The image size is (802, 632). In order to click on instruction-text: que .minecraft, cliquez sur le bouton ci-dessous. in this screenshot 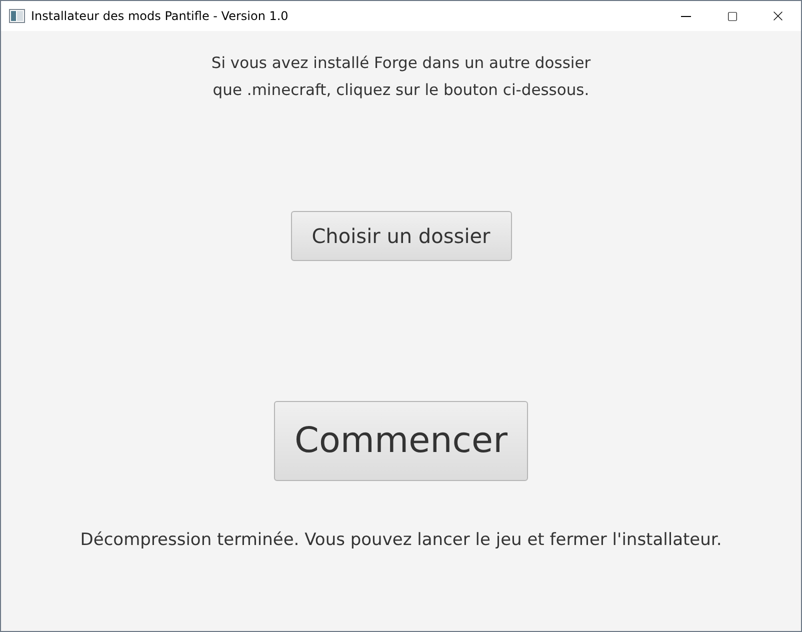, I will do `click(401, 90)`.